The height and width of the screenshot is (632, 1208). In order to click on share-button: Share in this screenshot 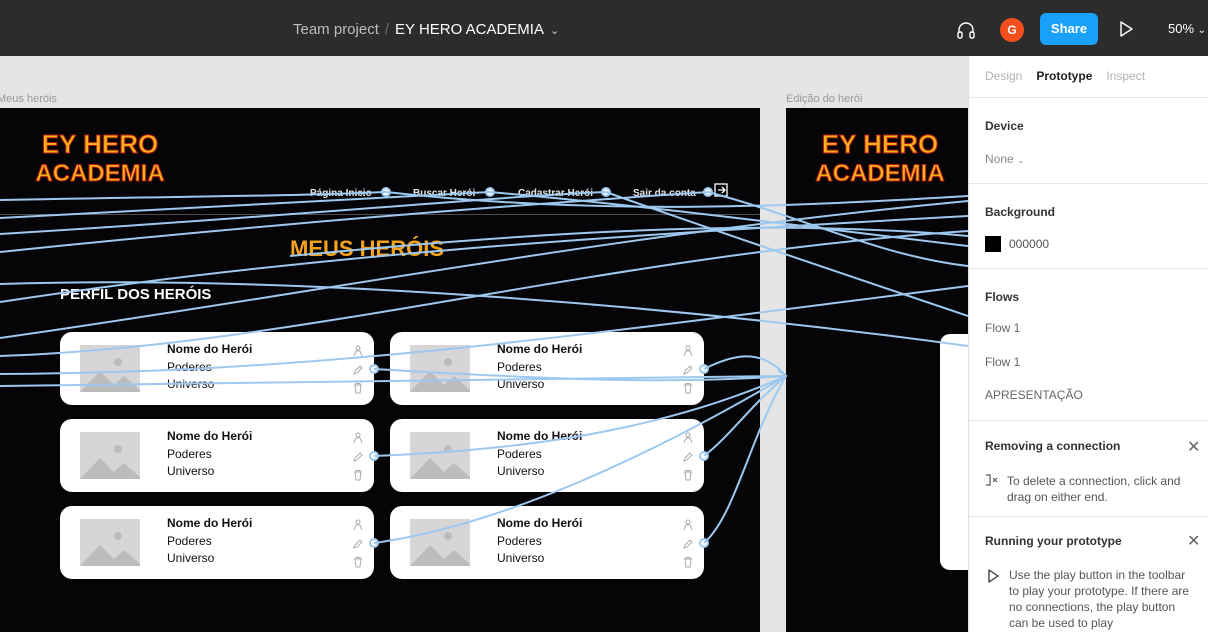, I will do `click(1069, 29)`.